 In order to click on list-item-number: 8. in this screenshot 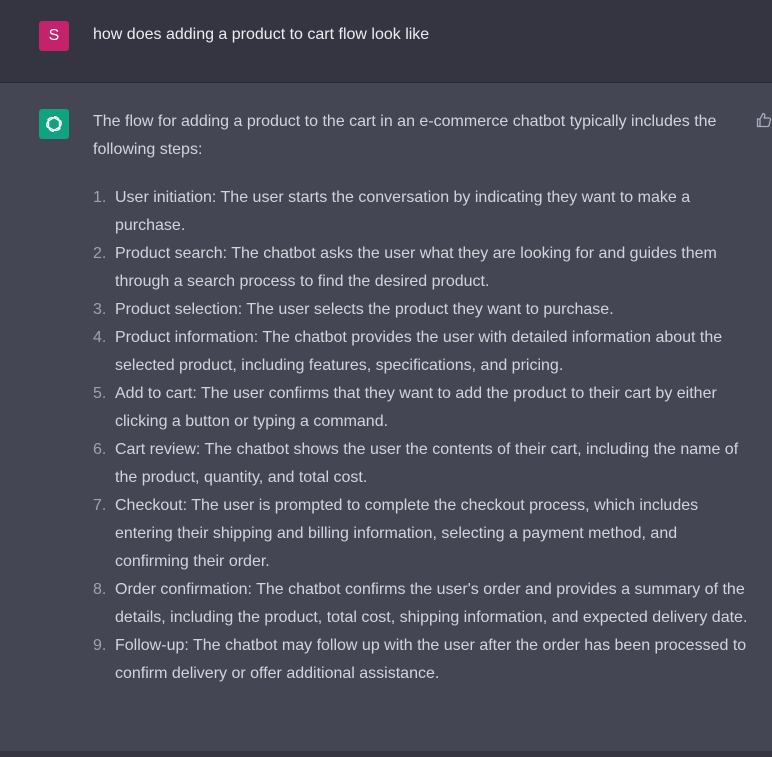, I will do `click(100, 589)`.